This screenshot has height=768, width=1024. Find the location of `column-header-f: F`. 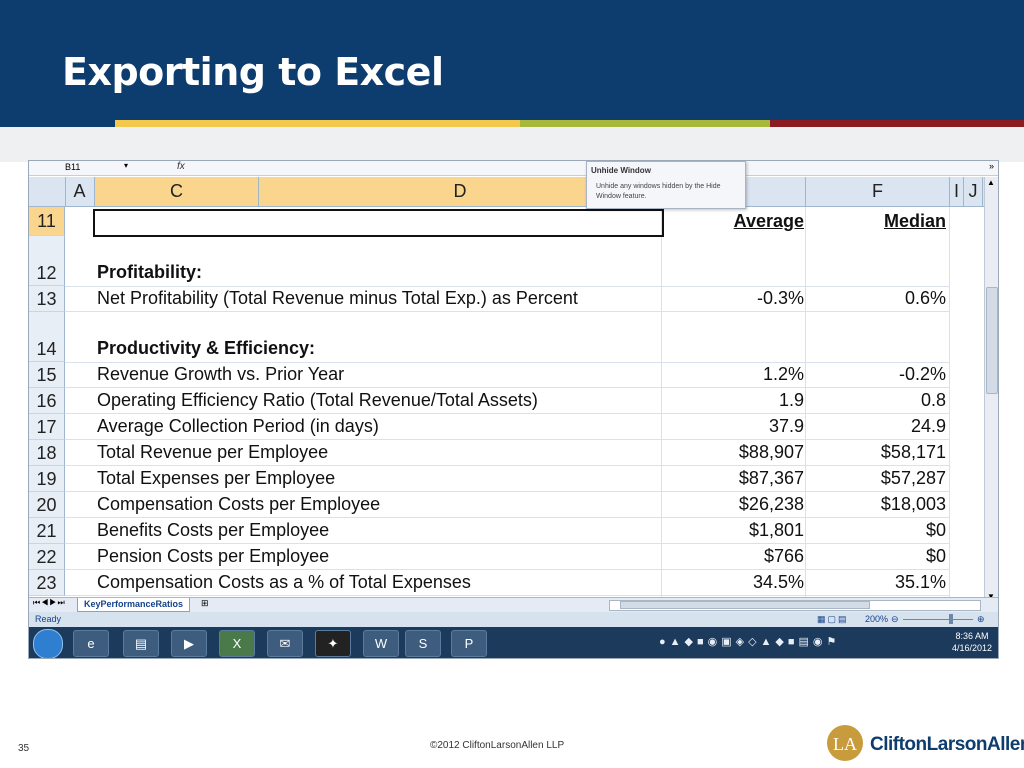

column-header-f: F is located at coordinates (878, 191).